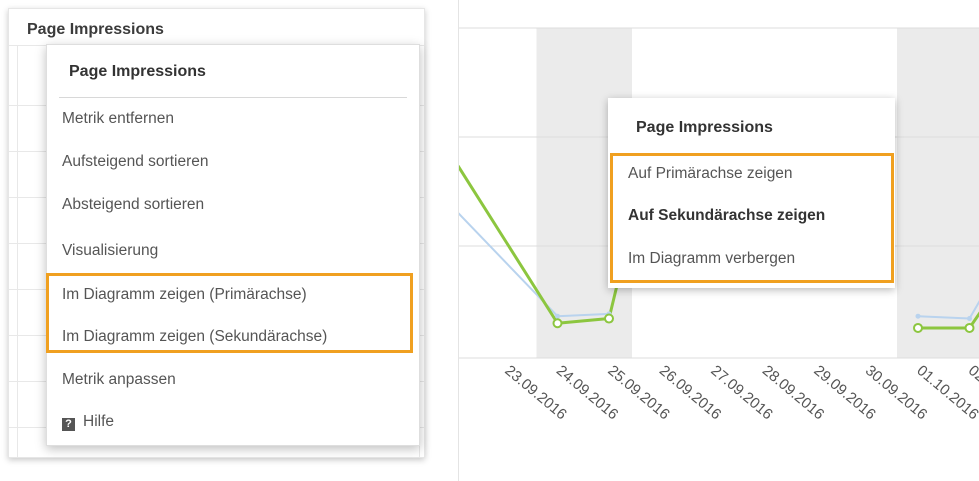 Image resolution: width=979 pixels, height=481 pixels. What do you see at coordinates (710, 174) in the screenshot?
I see `popup-item-primary-axis: Auf Primärachse zeigen` at bounding box center [710, 174].